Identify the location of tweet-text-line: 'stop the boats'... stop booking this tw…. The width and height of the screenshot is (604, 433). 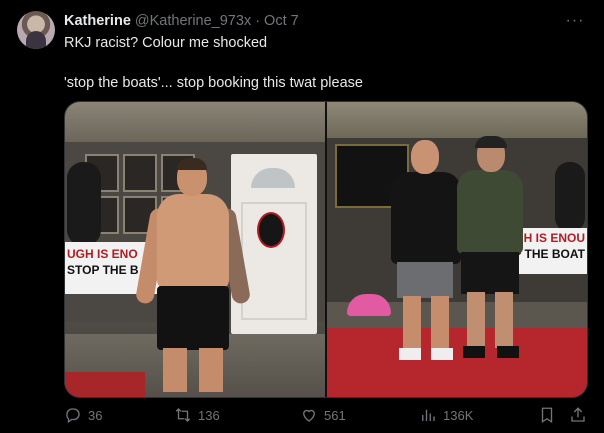
(213, 83).